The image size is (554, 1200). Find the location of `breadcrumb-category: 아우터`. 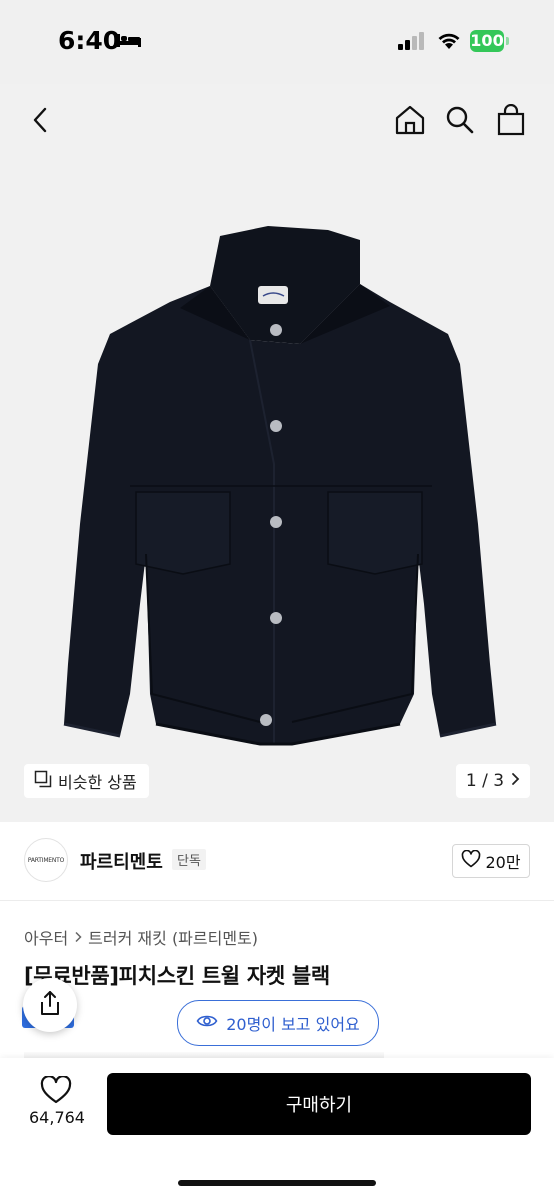

breadcrumb-category: 아우터 is located at coordinates (46, 937).